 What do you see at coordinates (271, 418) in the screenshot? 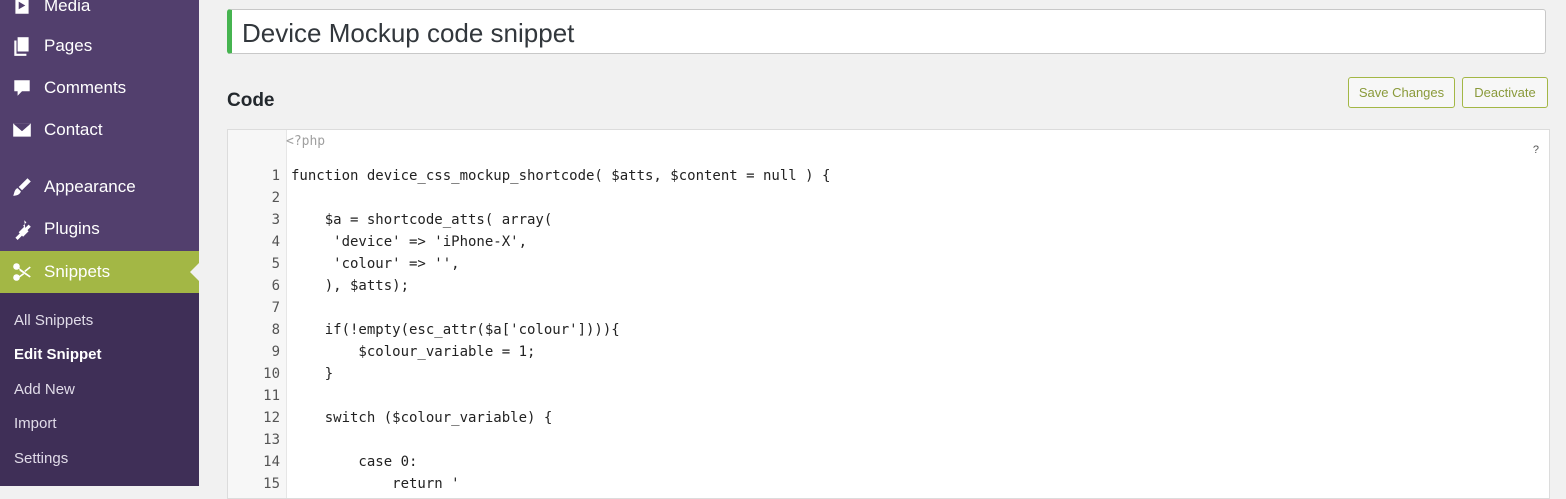
I see `line-number: 12` at bounding box center [271, 418].